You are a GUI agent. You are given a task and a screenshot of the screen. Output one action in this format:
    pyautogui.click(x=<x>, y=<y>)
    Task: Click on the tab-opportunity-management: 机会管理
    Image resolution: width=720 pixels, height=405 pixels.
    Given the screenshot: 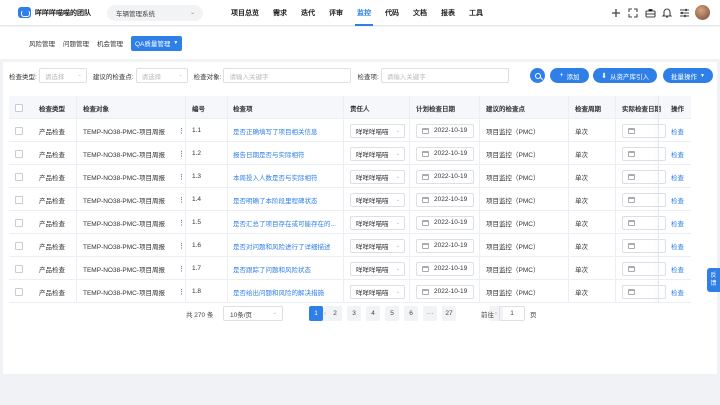 What is the action you would take?
    pyautogui.click(x=110, y=43)
    